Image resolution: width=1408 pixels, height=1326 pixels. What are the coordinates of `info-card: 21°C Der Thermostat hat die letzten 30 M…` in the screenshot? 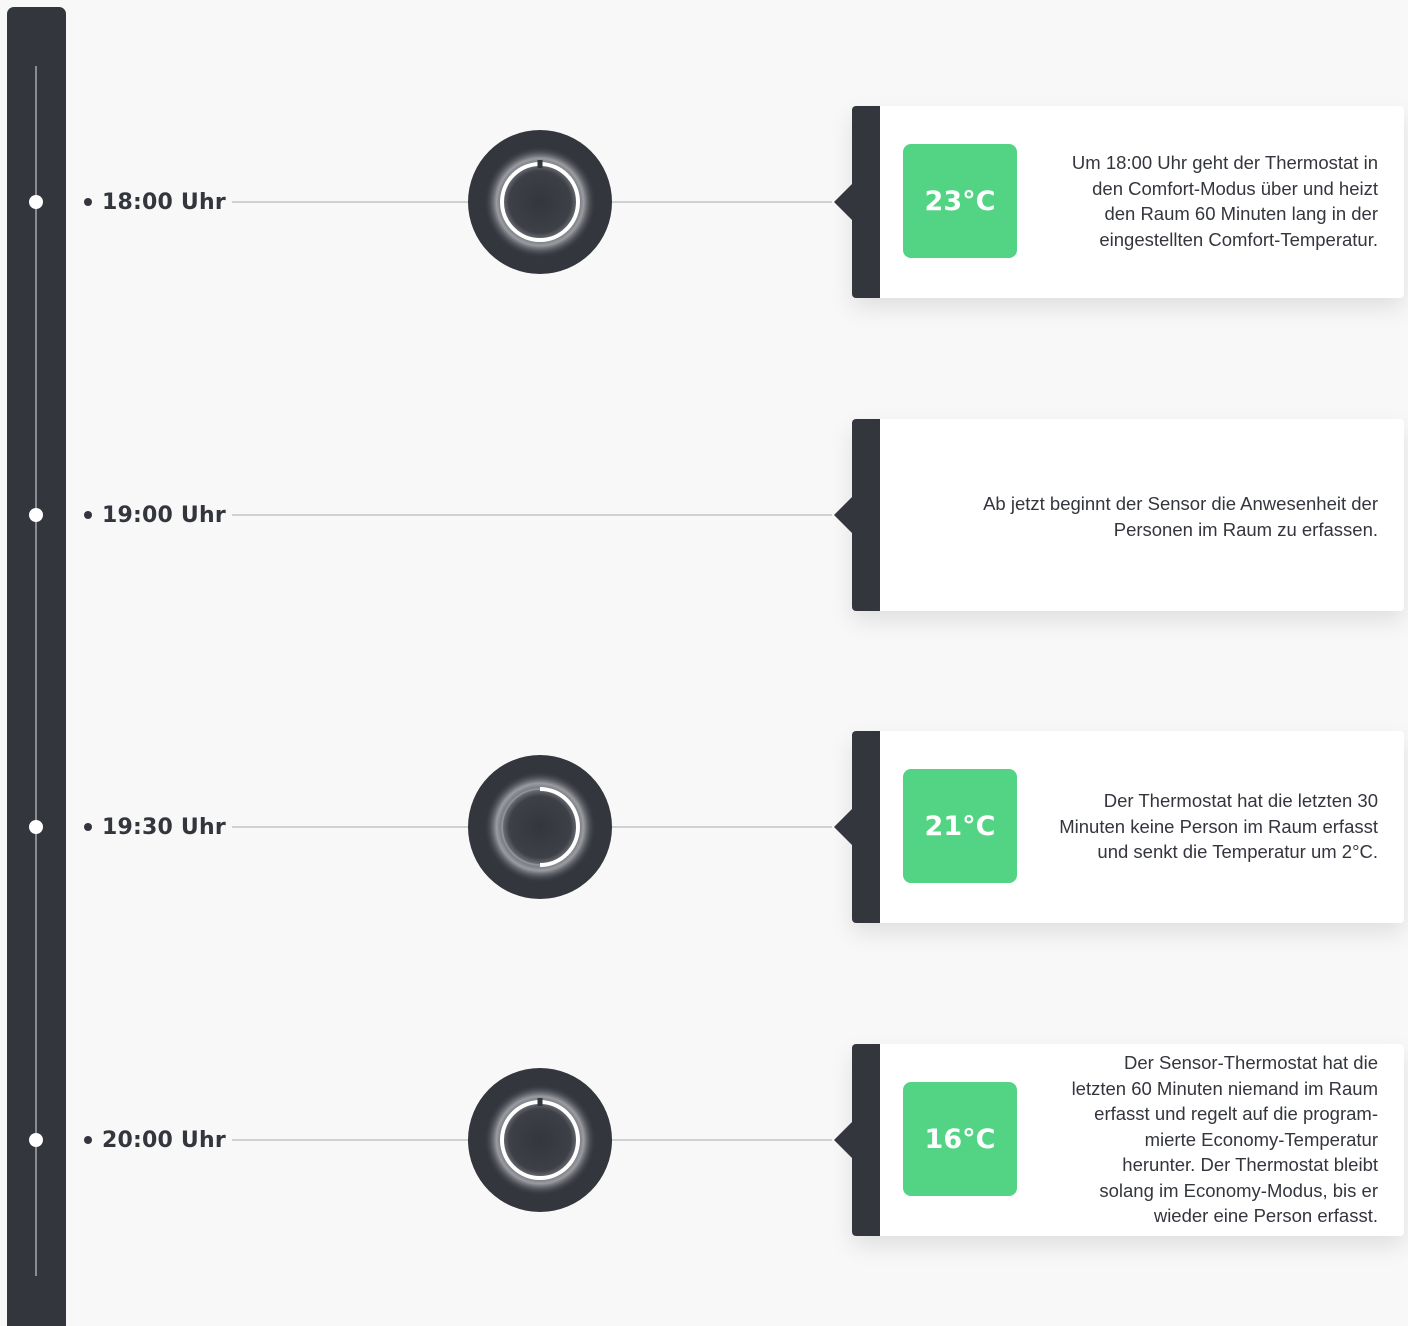 It's located at (1119, 827).